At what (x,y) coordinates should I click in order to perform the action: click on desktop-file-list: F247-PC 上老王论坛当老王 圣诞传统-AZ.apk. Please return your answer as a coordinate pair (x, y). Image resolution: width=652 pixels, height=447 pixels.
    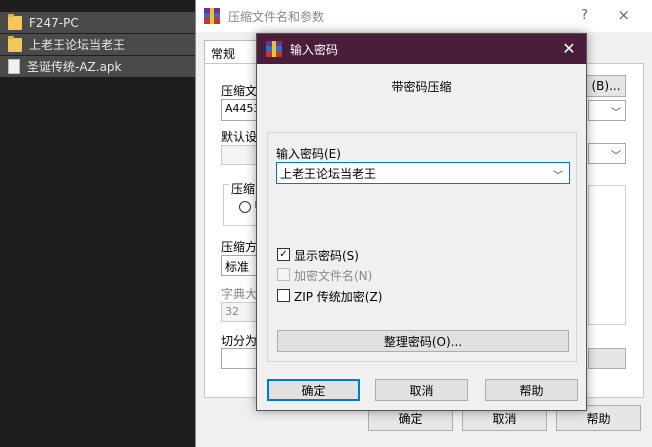
    Looking at the image, I should click on (97, 45).